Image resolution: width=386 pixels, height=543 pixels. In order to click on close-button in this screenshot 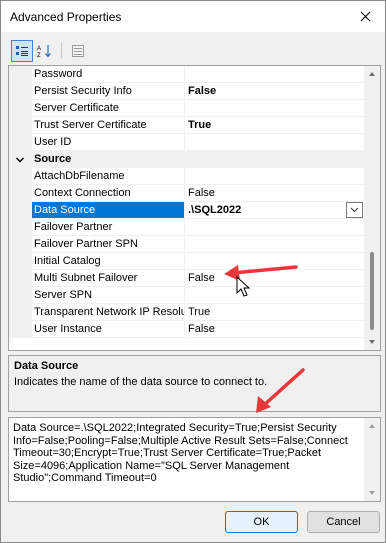, I will do `click(365, 16)`.